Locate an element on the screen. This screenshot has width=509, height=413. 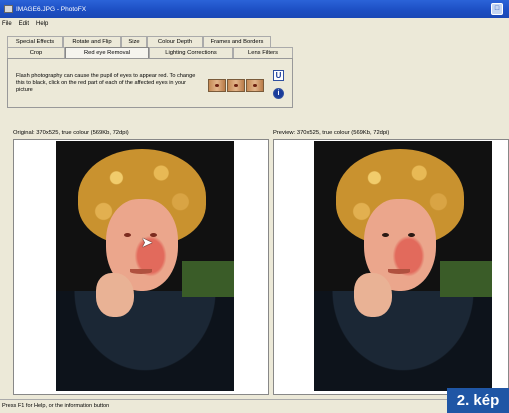
info-button: i is located at coordinates (278, 93).